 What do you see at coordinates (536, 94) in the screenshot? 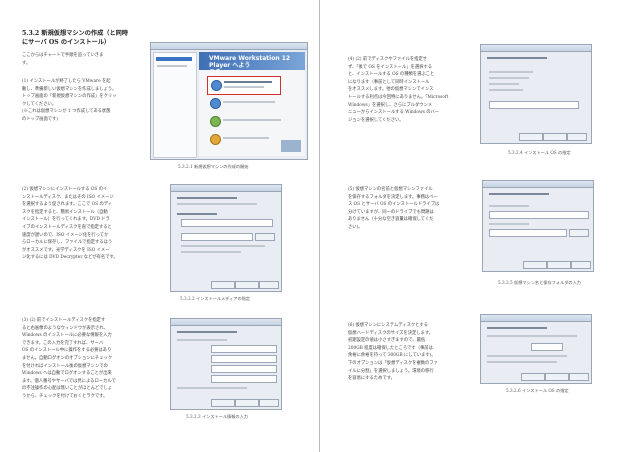
I see `os-select-screenshot` at bounding box center [536, 94].